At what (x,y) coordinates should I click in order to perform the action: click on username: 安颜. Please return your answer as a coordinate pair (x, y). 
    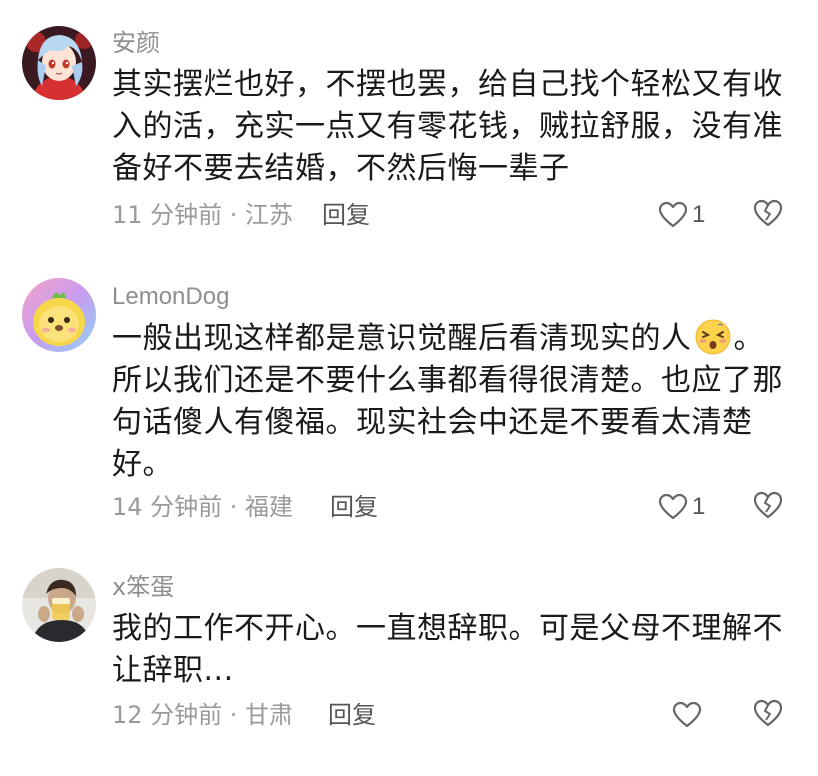
    Looking at the image, I should click on (136, 43).